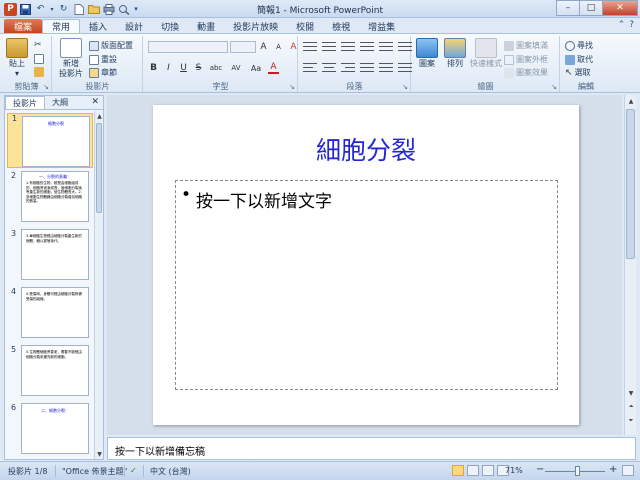  What do you see at coordinates (46, 87) in the screenshot?
I see `clipboard-launcher-icon: ↘` at bounding box center [46, 87].